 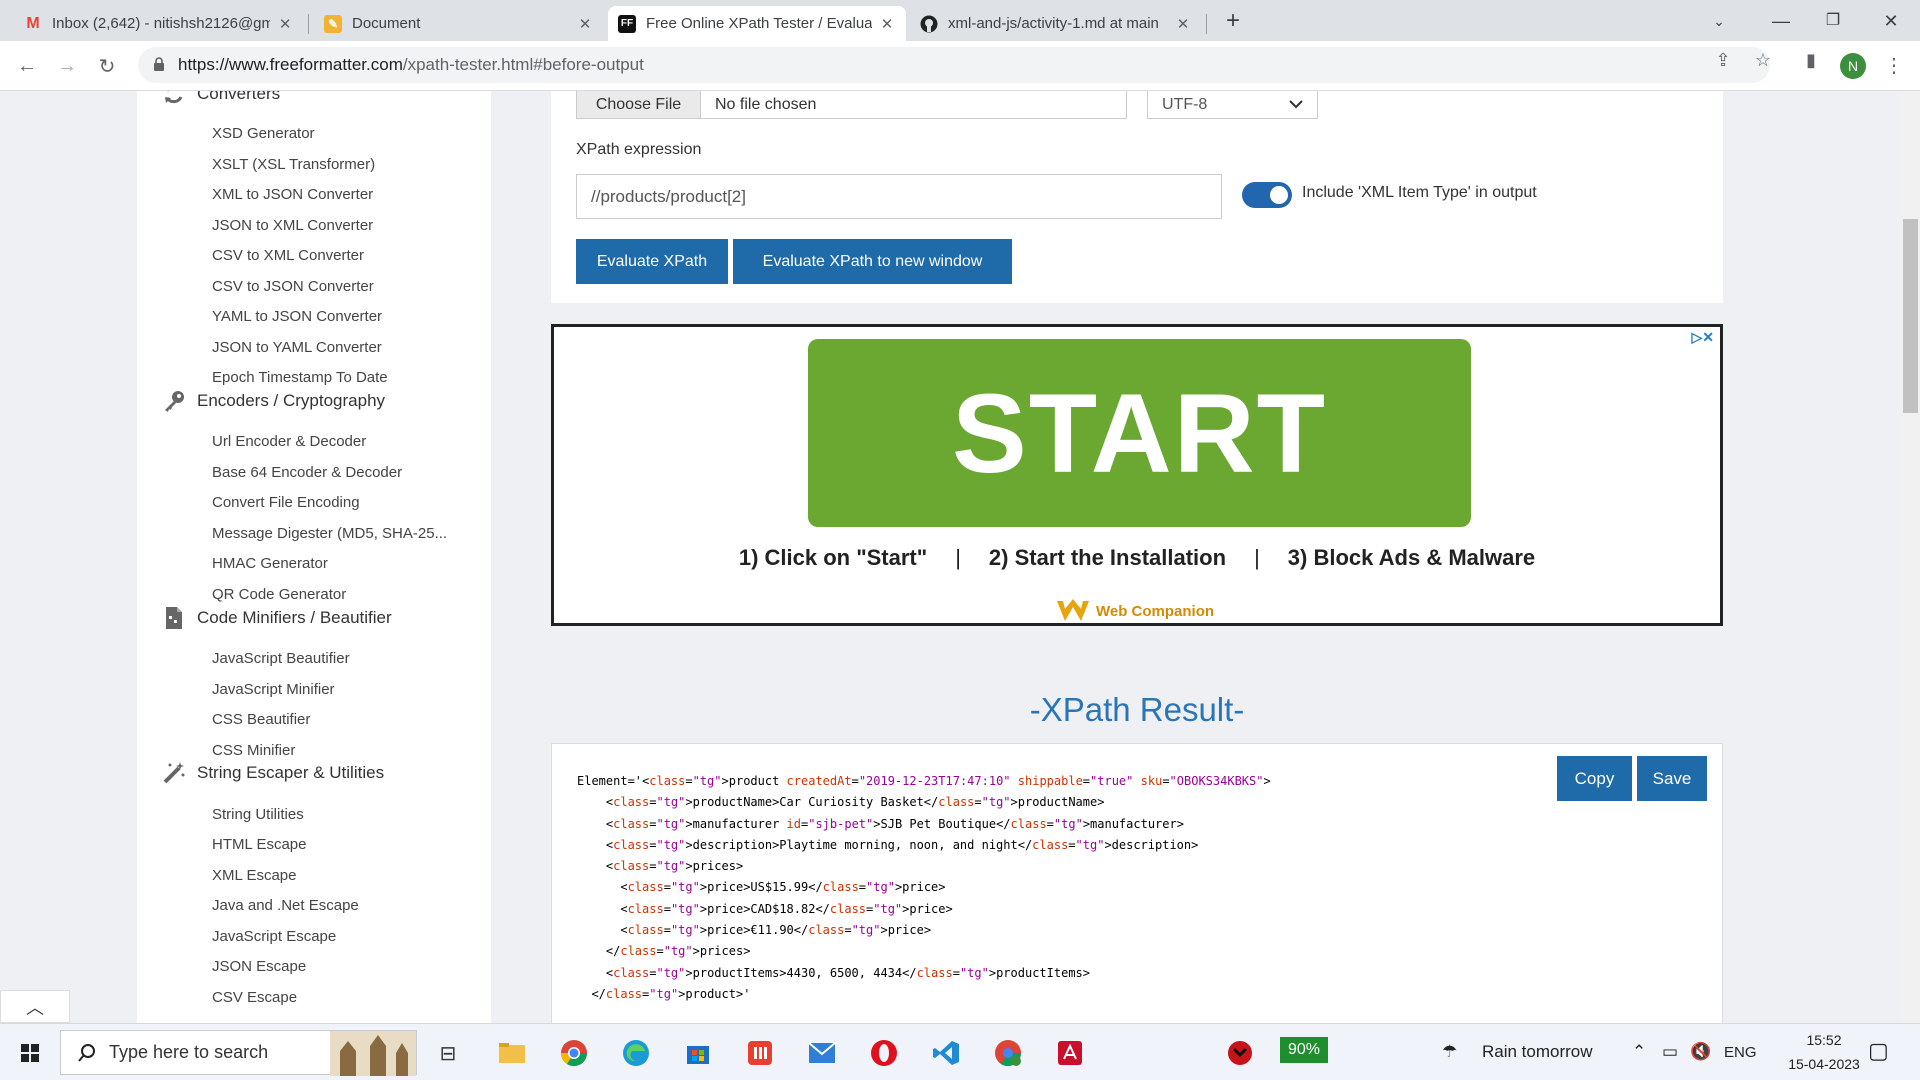 What do you see at coordinates (1008, 1053) in the screenshot?
I see `chrome-profile-icon` at bounding box center [1008, 1053].